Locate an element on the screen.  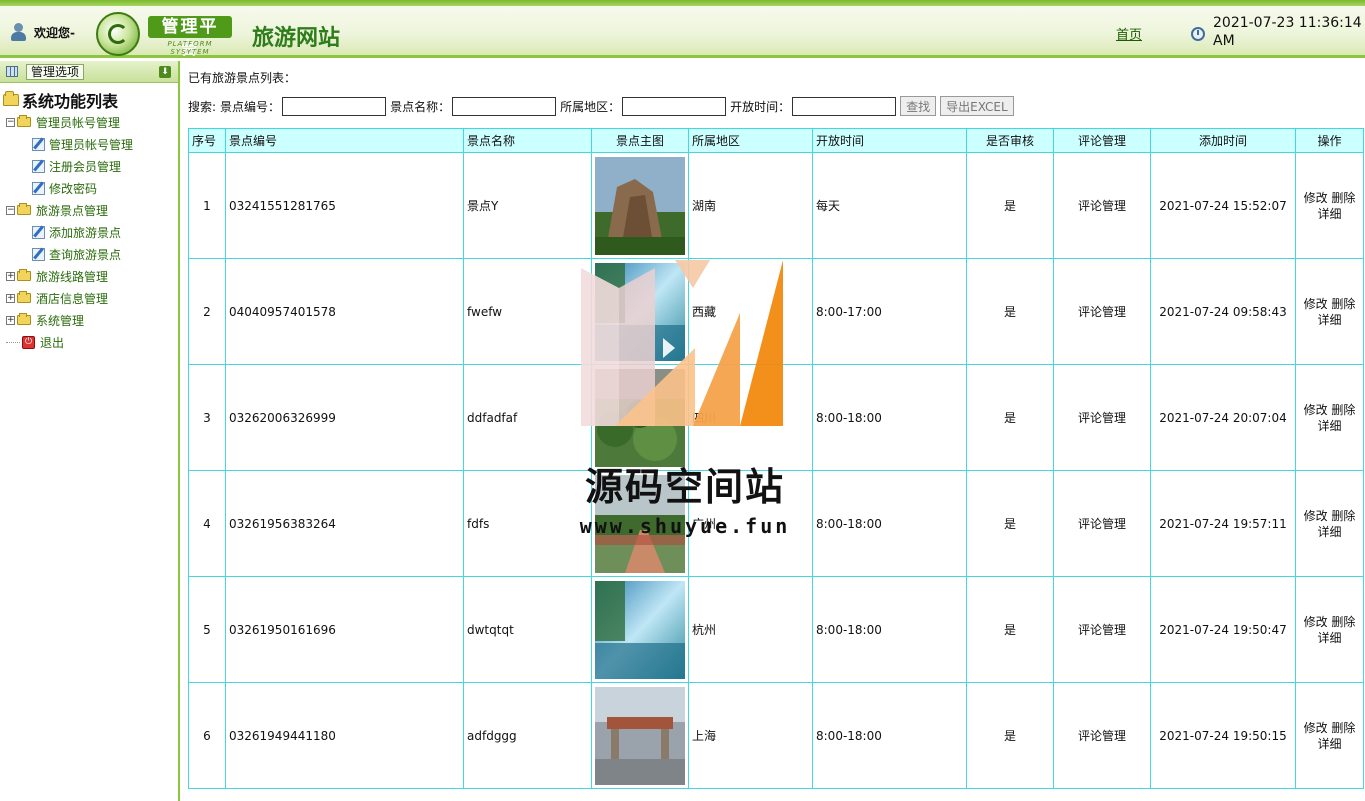
col-header-added: 添加时间 is located at coordinates (1223, 140).